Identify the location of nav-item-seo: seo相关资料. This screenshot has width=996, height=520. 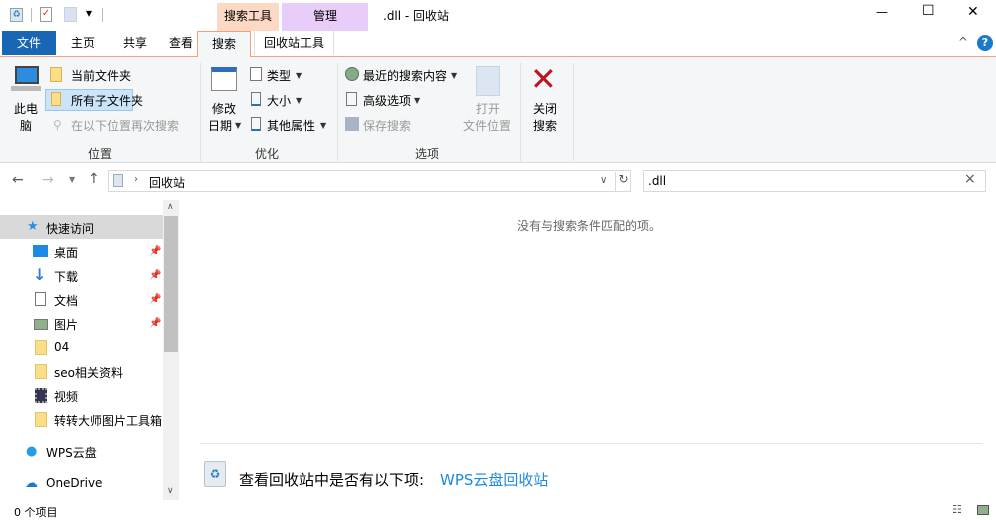
(88, 372).